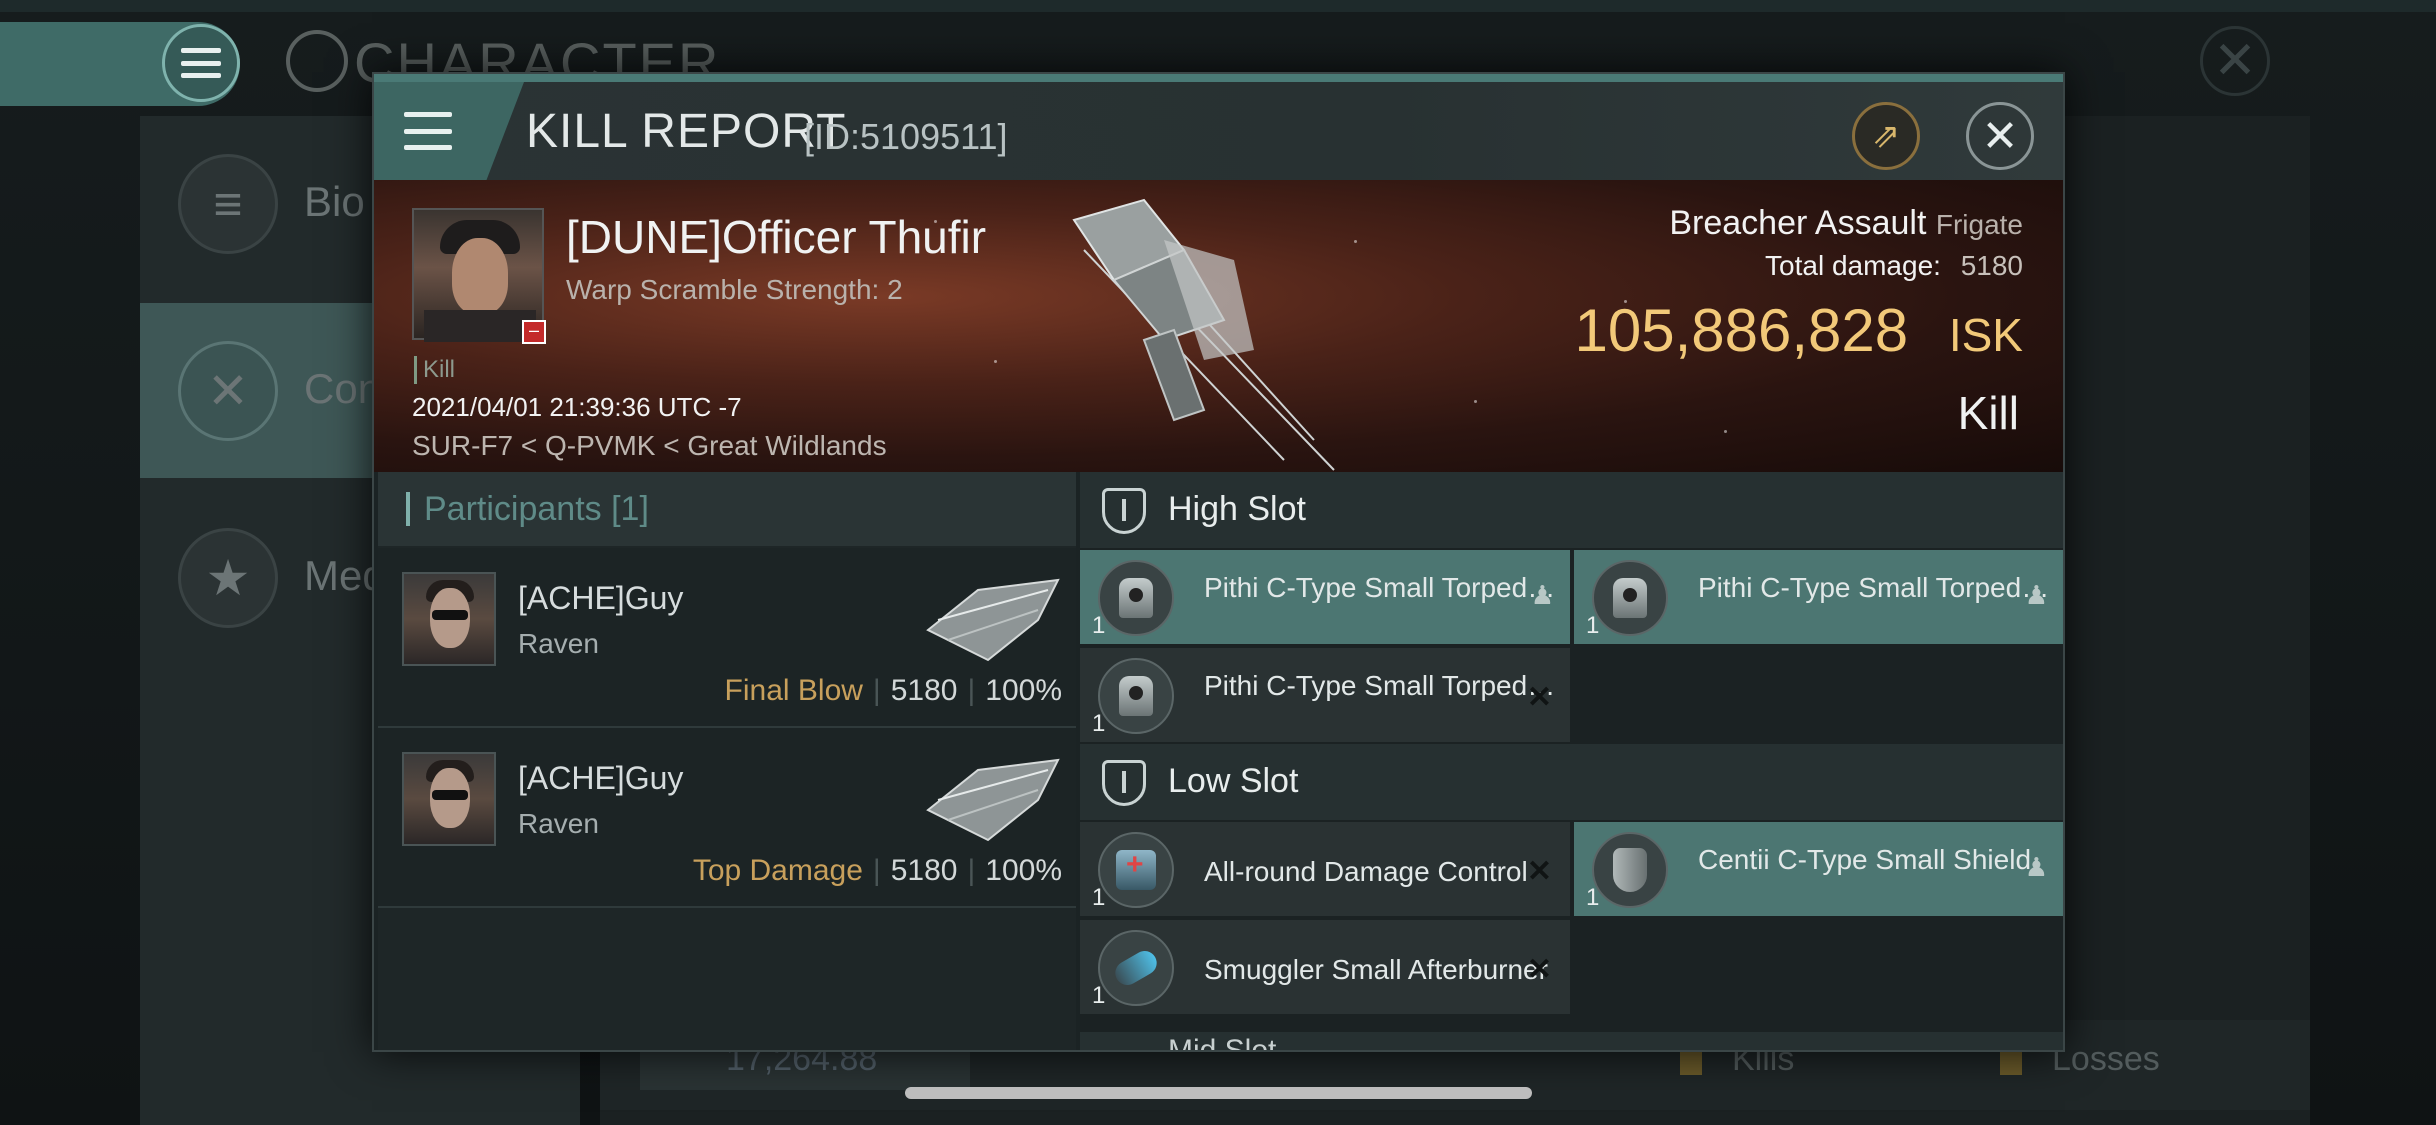 This screenshot has width=2436, height=1125. Describe the element at coordinates (1985, 335) in the screenshot. I see `isk-unit: ISK` at that location.